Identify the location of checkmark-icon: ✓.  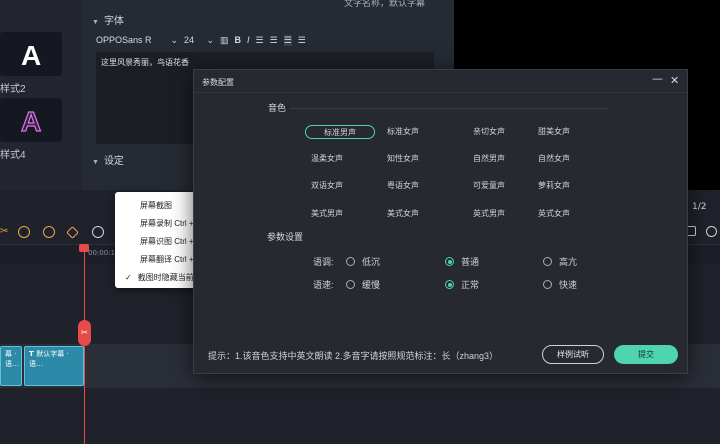
(128, 277).